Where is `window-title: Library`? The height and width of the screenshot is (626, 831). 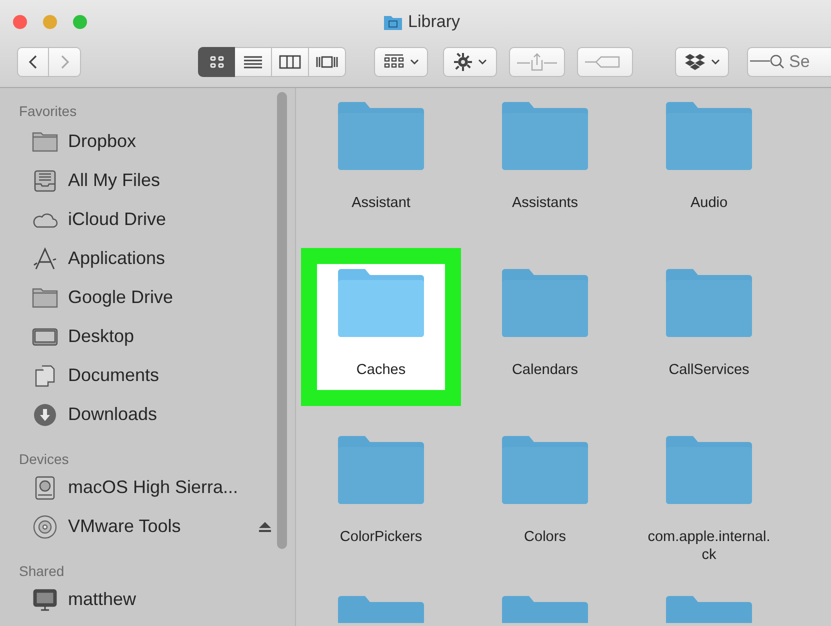 window-title: Library is located at coordinates (434, 22).